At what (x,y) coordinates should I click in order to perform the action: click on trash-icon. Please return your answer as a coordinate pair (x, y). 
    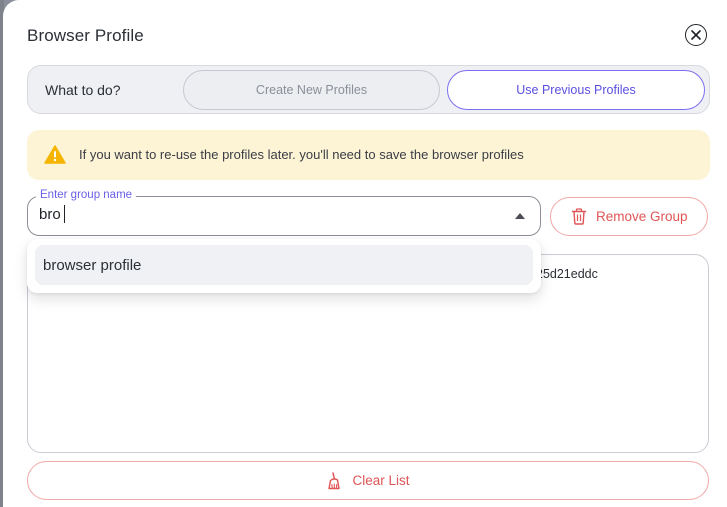
    Looking at the image, I should click on (579, 216).